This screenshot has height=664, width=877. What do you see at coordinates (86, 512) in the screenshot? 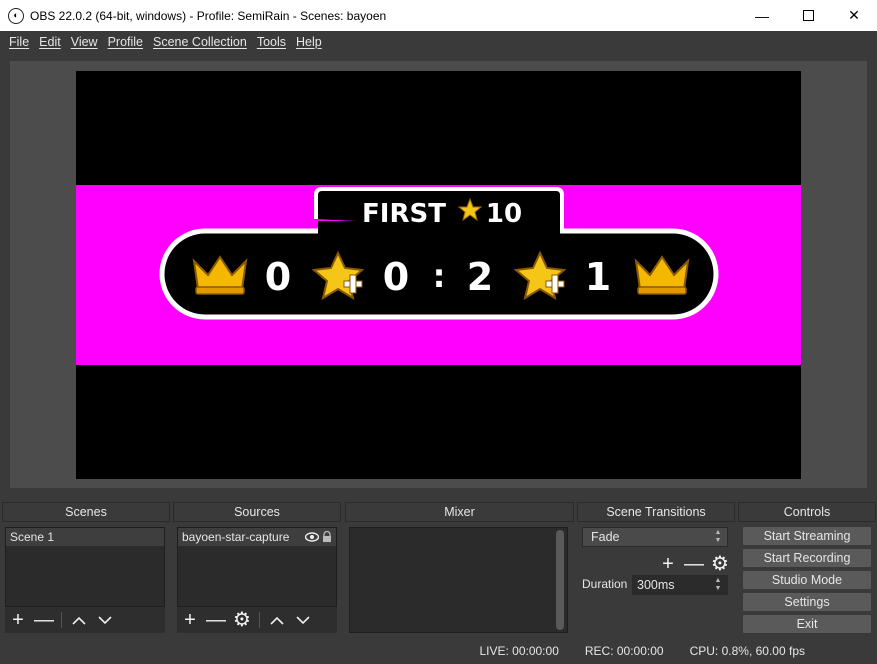
I see `scenes-dock-title: Scenes` at bounding box center [86, 512].